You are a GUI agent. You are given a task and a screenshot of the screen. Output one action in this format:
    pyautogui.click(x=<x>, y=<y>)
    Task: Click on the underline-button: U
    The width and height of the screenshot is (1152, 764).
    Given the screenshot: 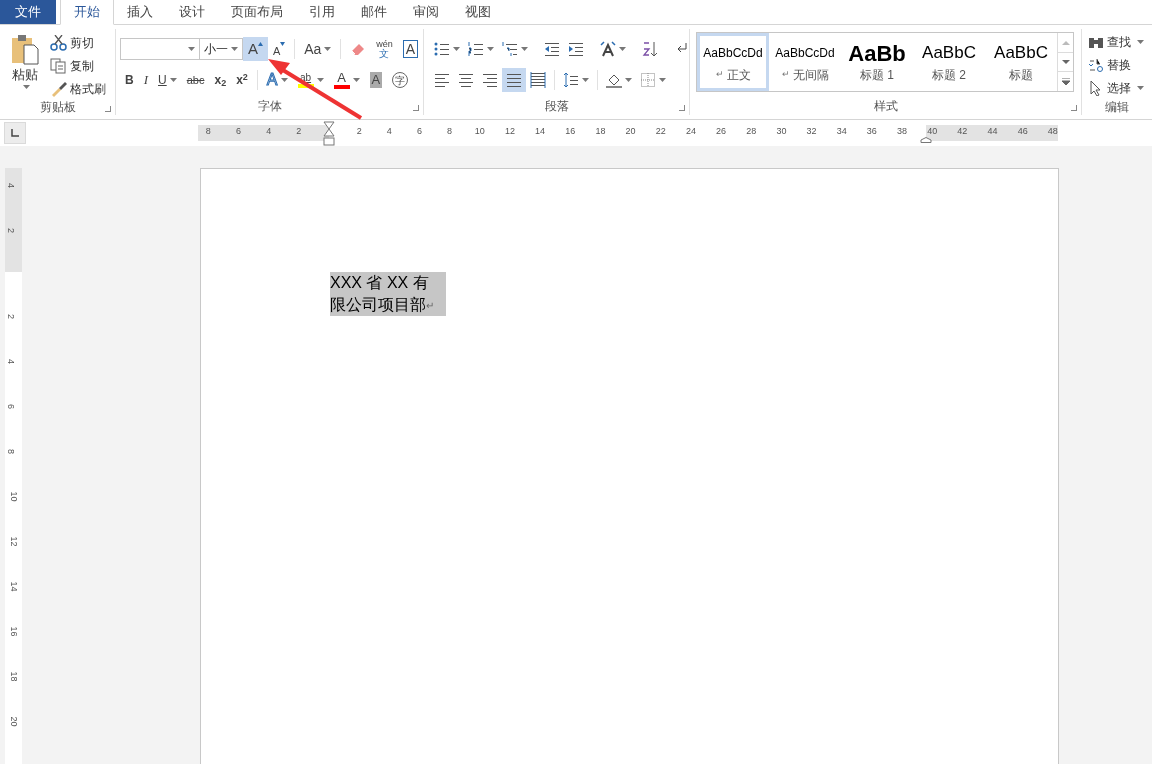 What is the action you would take?
    pyautogui.click(x=167, y=80)
    